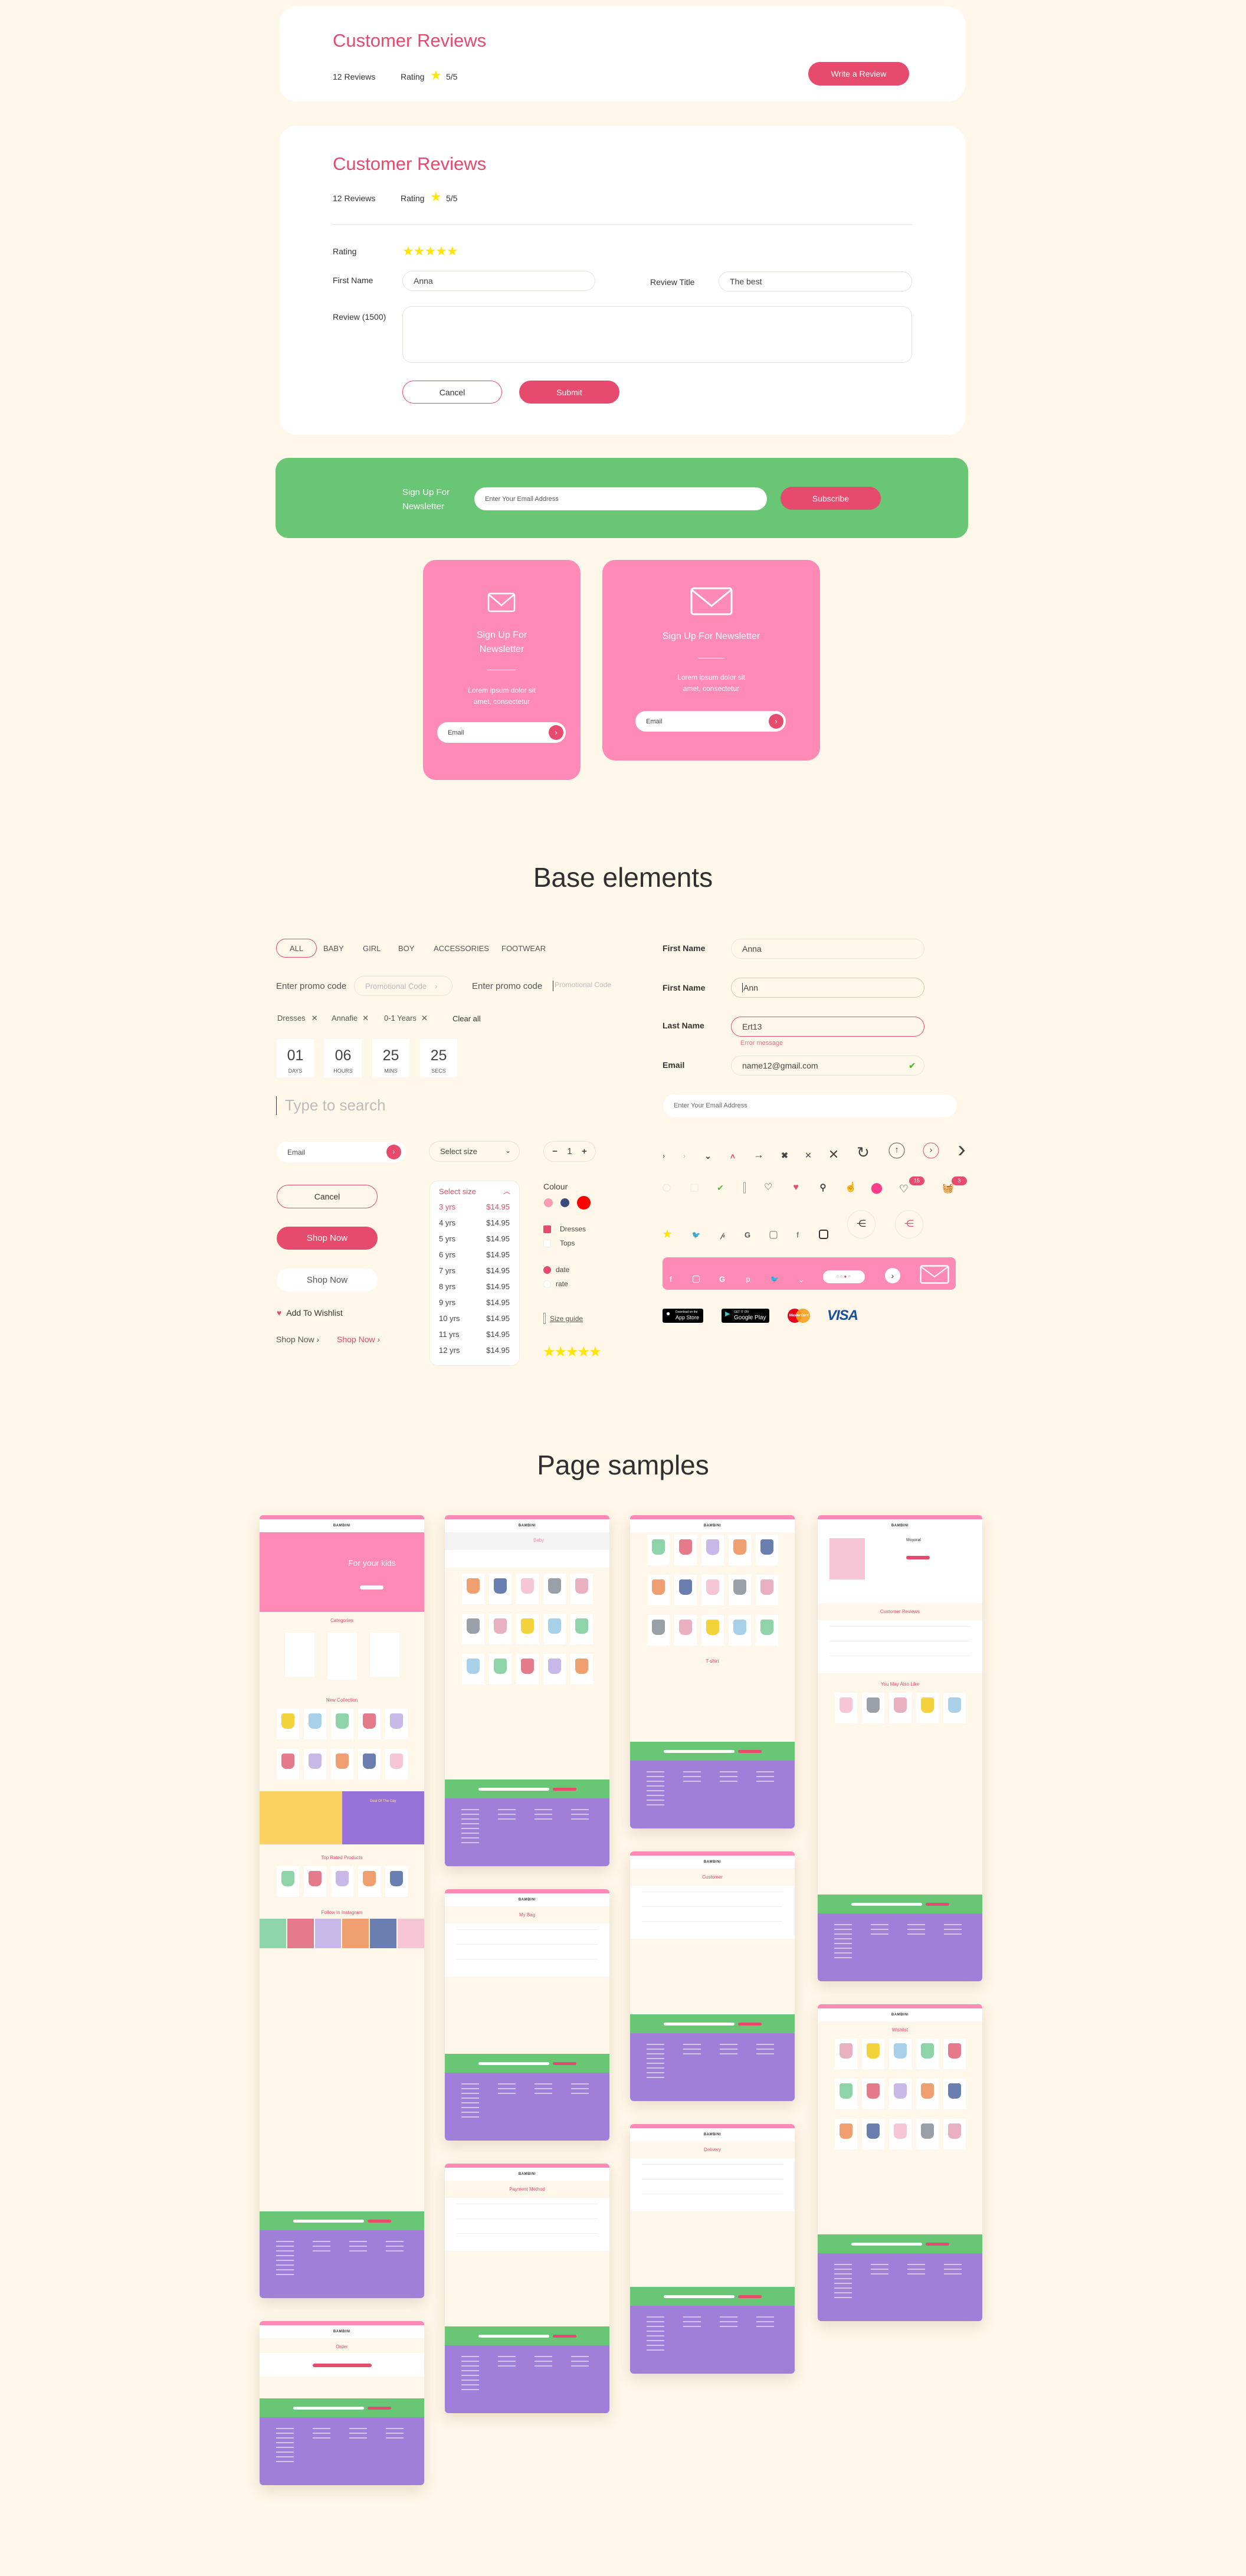 This screenshot has height=2576, width=1246. I want to click on share-icon: ⋲, so click(861, 1224).